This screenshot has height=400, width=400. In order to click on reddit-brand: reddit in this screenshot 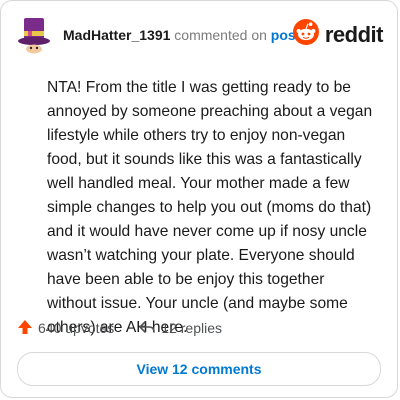, I will do `click(338, 34)`.